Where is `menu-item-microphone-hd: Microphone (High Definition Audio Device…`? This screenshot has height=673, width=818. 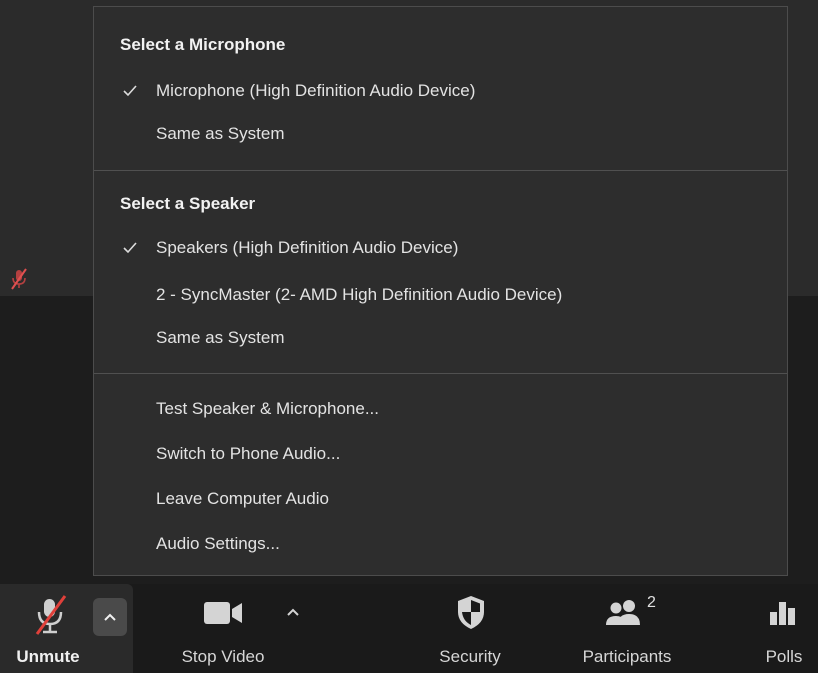
menu-item-microphone-hd: Microphone (High Definition Audio Device… is located at coordinates (440, 91).